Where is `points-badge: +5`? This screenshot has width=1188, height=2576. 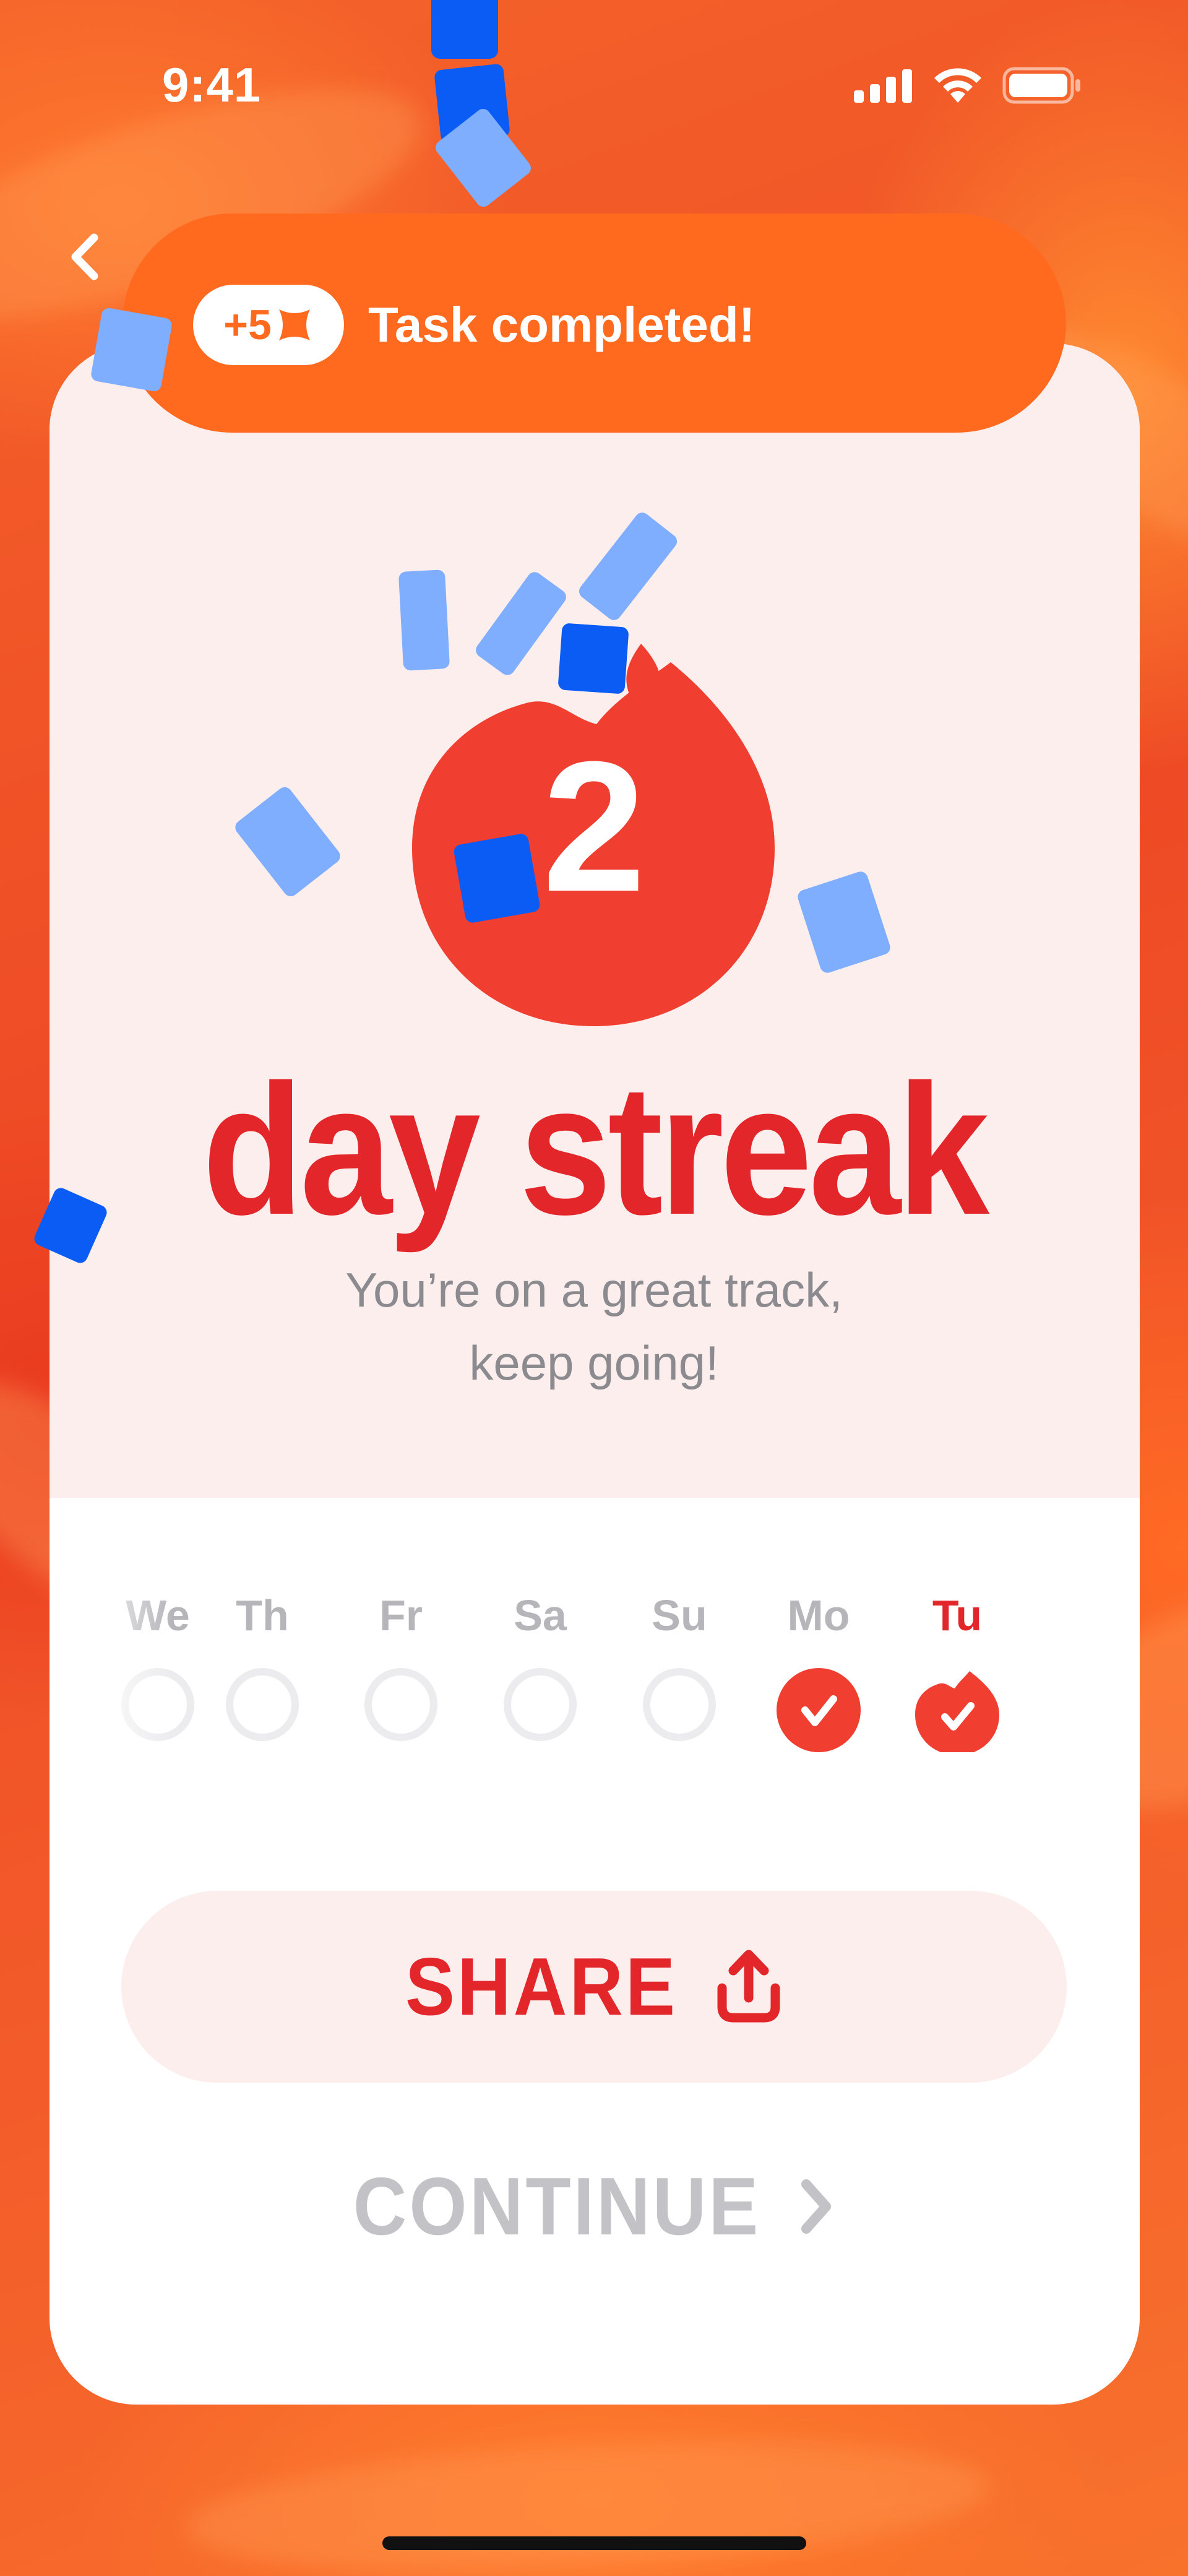
points-badge: +5 is located at coordinates (268, 325).